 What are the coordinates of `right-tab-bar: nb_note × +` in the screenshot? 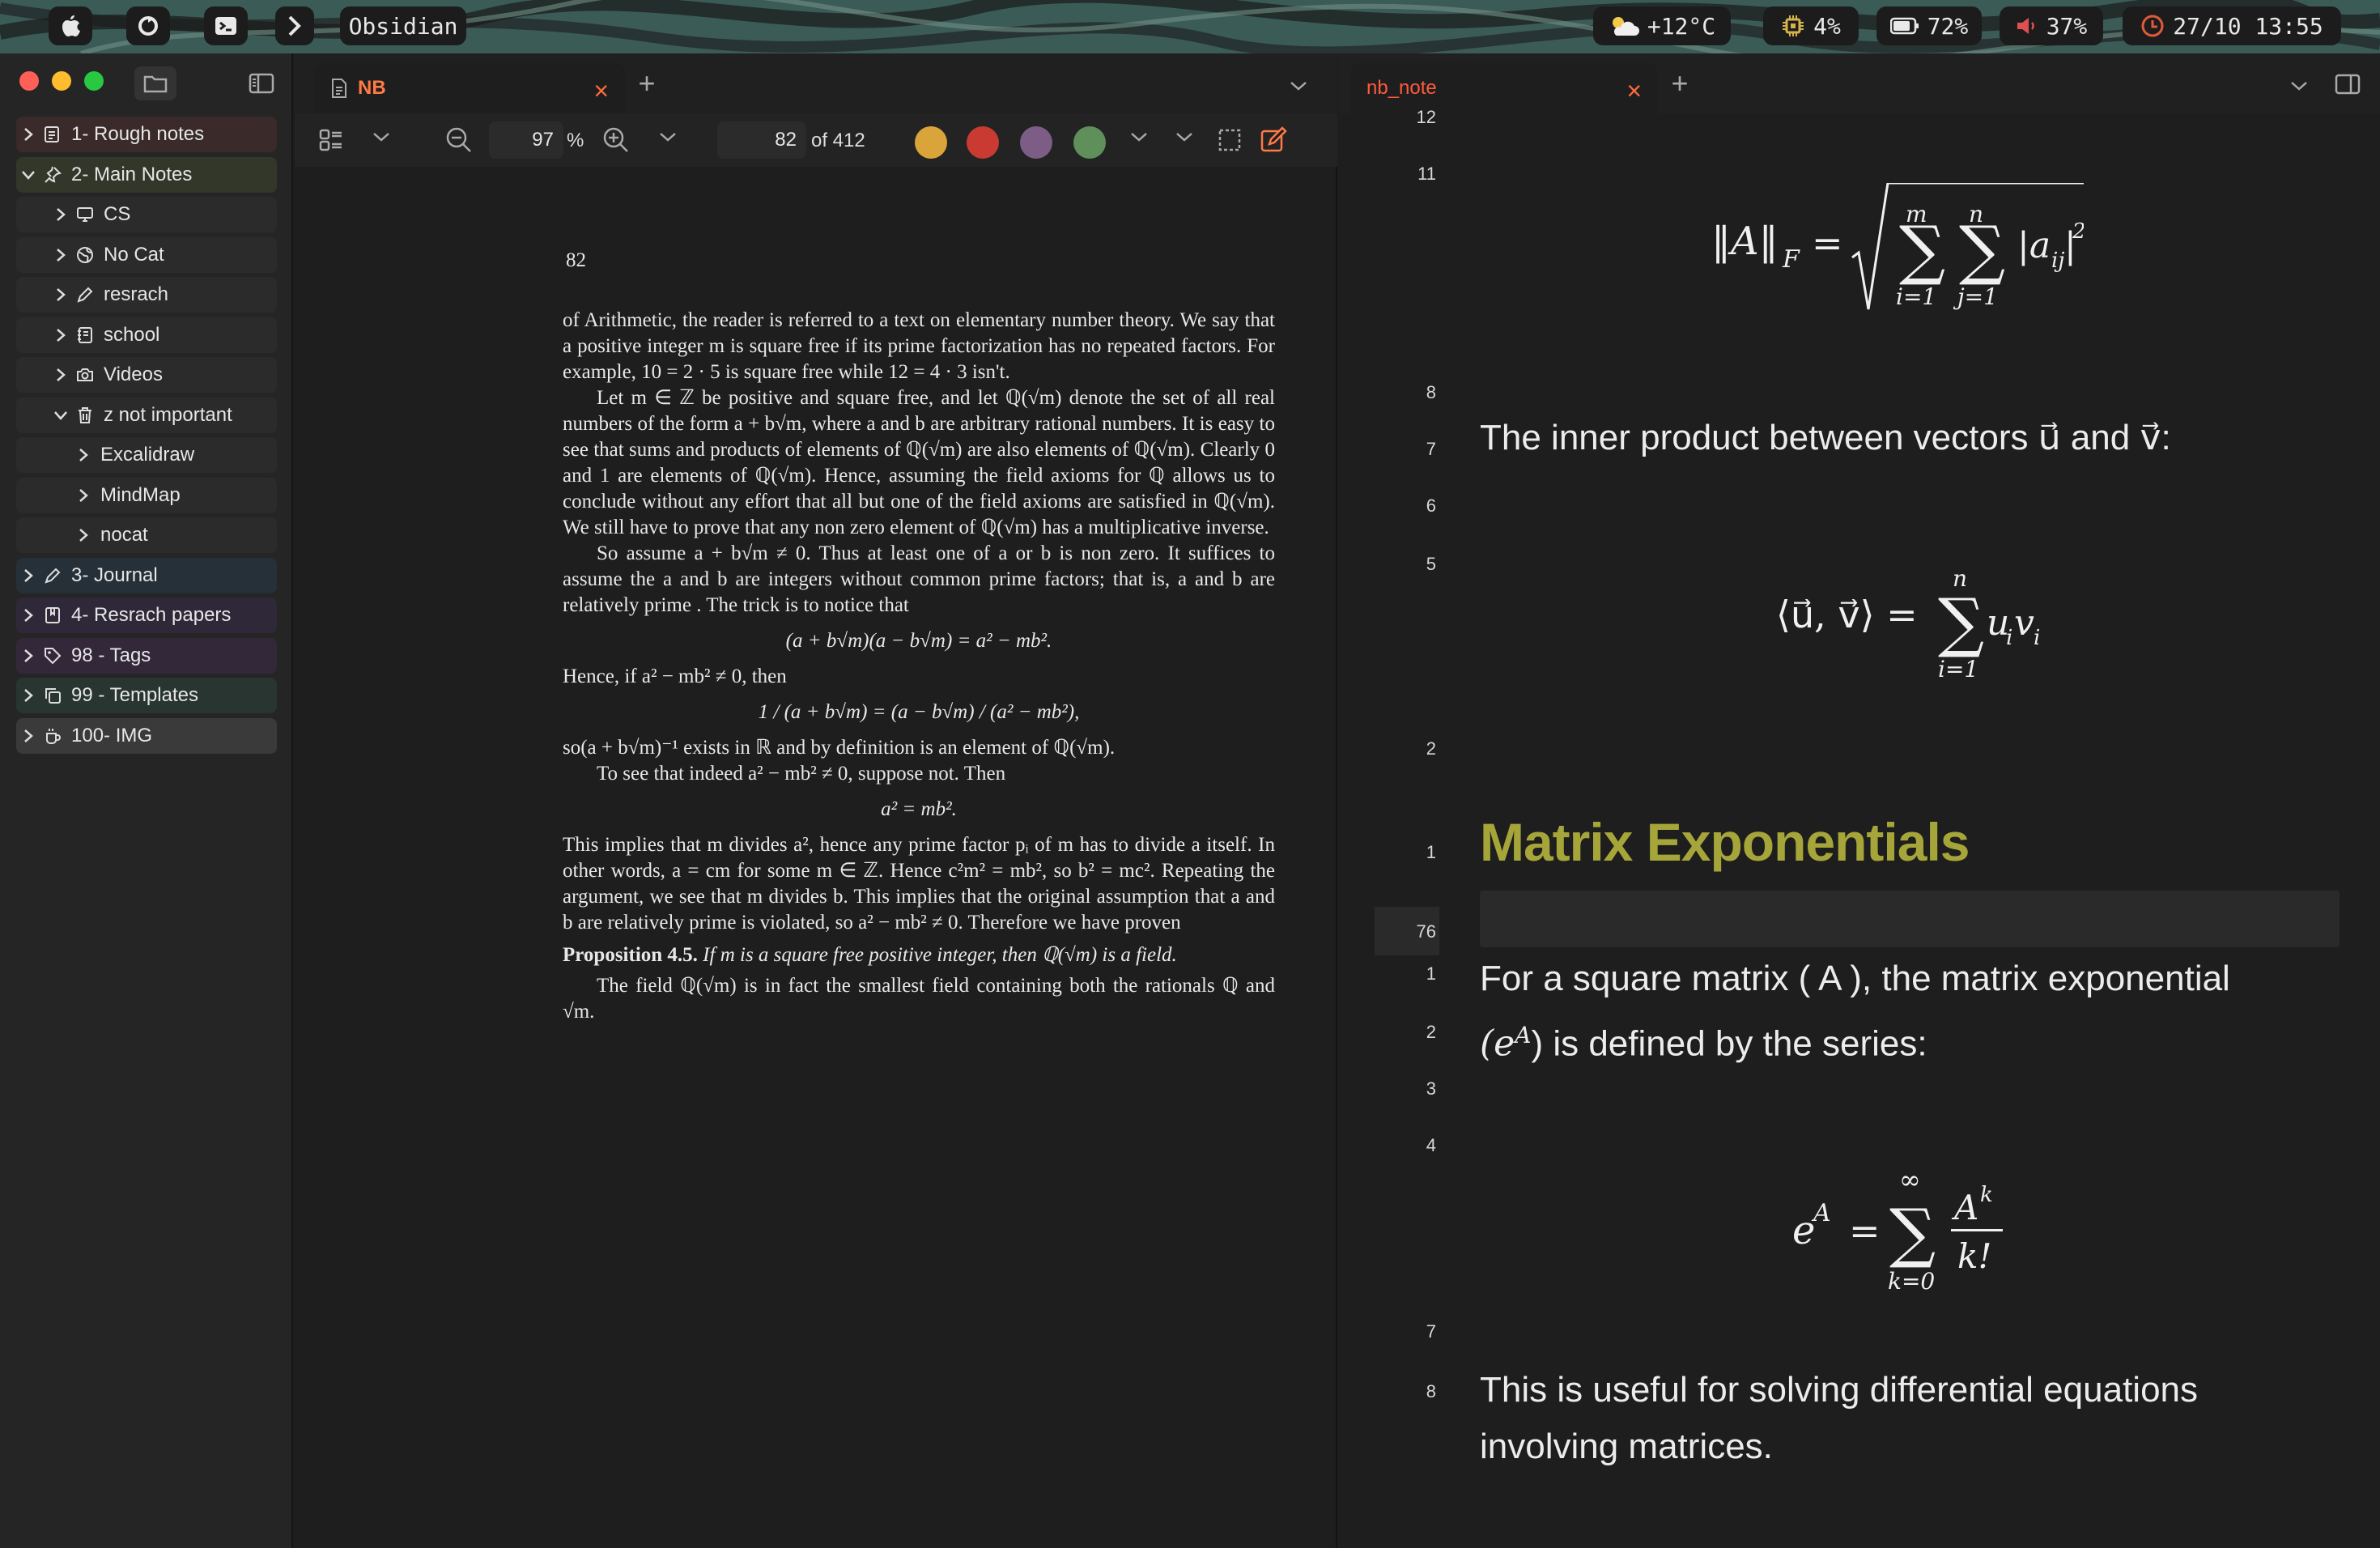 It's located at (1859, 83).